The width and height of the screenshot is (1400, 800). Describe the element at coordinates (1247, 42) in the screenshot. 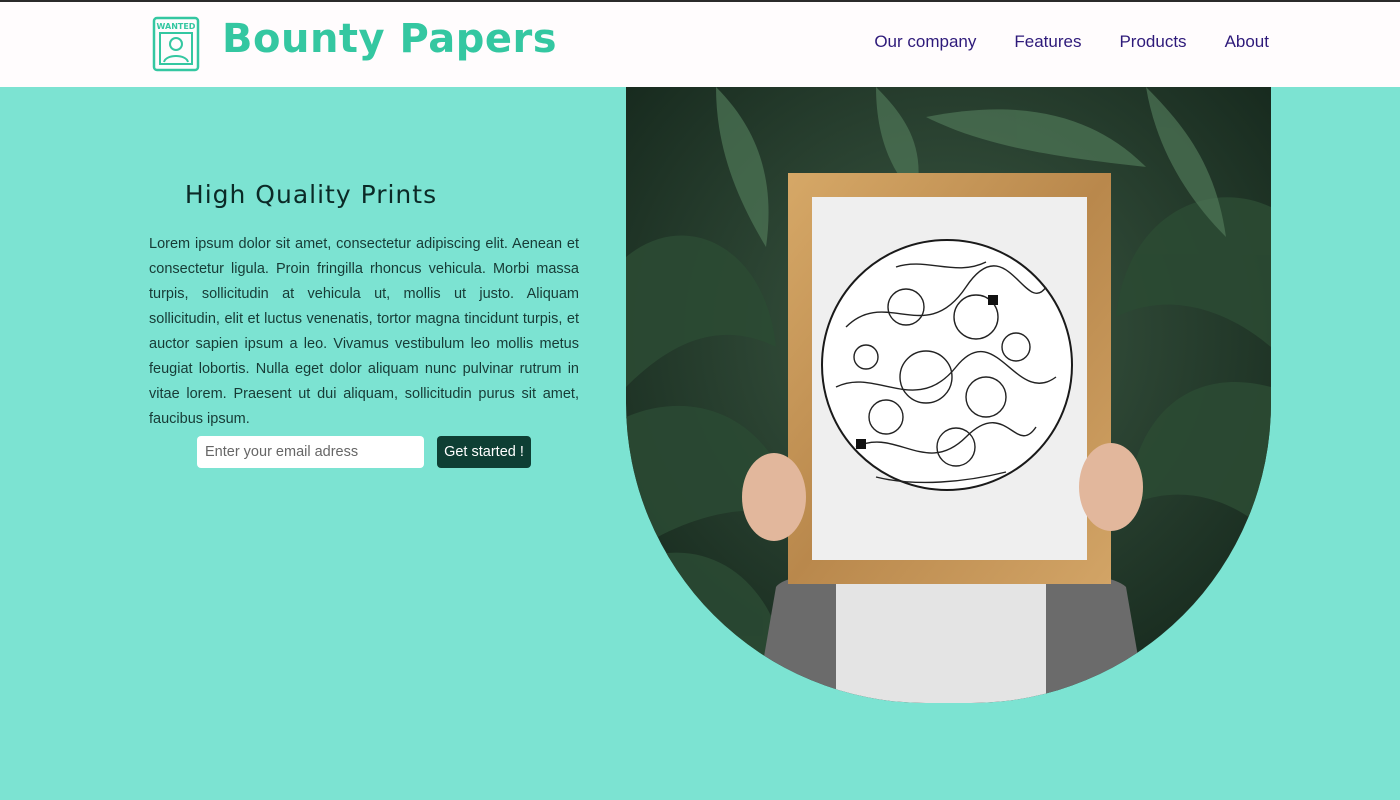

I see `nav-about: About` at that location.